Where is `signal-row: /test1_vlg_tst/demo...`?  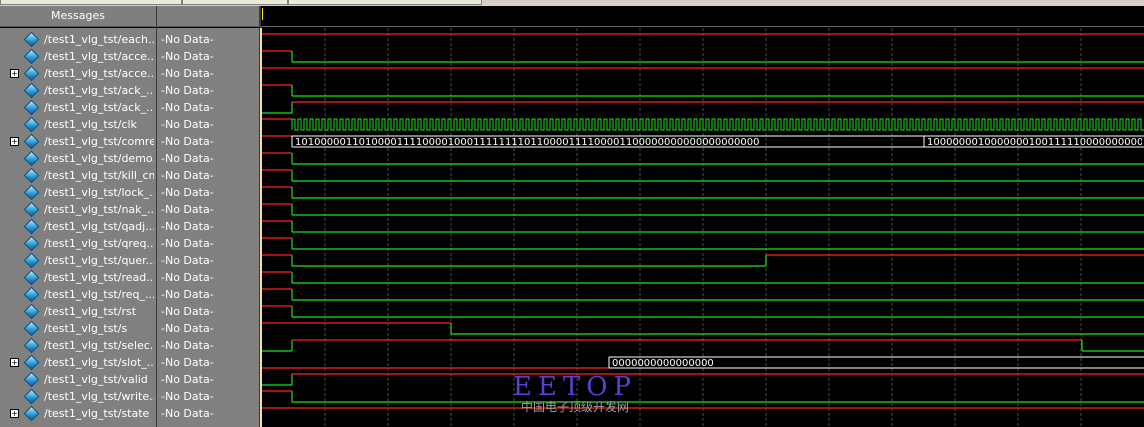
signal-row: /test1_vlg_tst/demo... is located at coordinates (78, 158).